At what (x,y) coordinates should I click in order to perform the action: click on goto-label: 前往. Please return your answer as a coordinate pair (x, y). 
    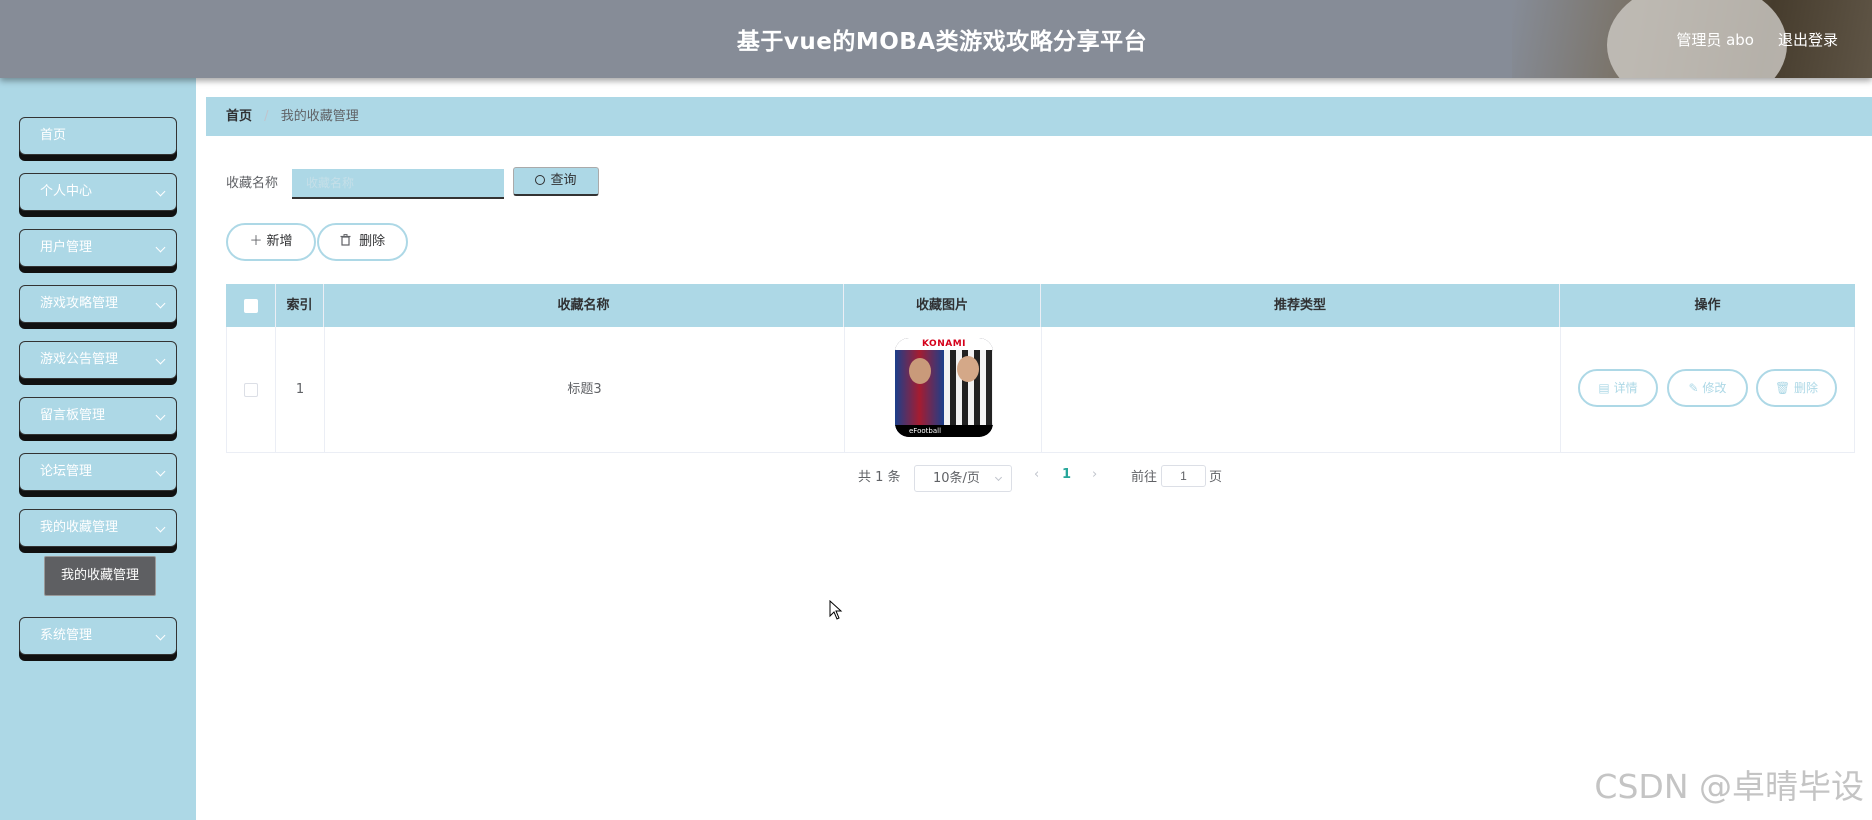
    Looking at the image, I should click on (1144, 477).